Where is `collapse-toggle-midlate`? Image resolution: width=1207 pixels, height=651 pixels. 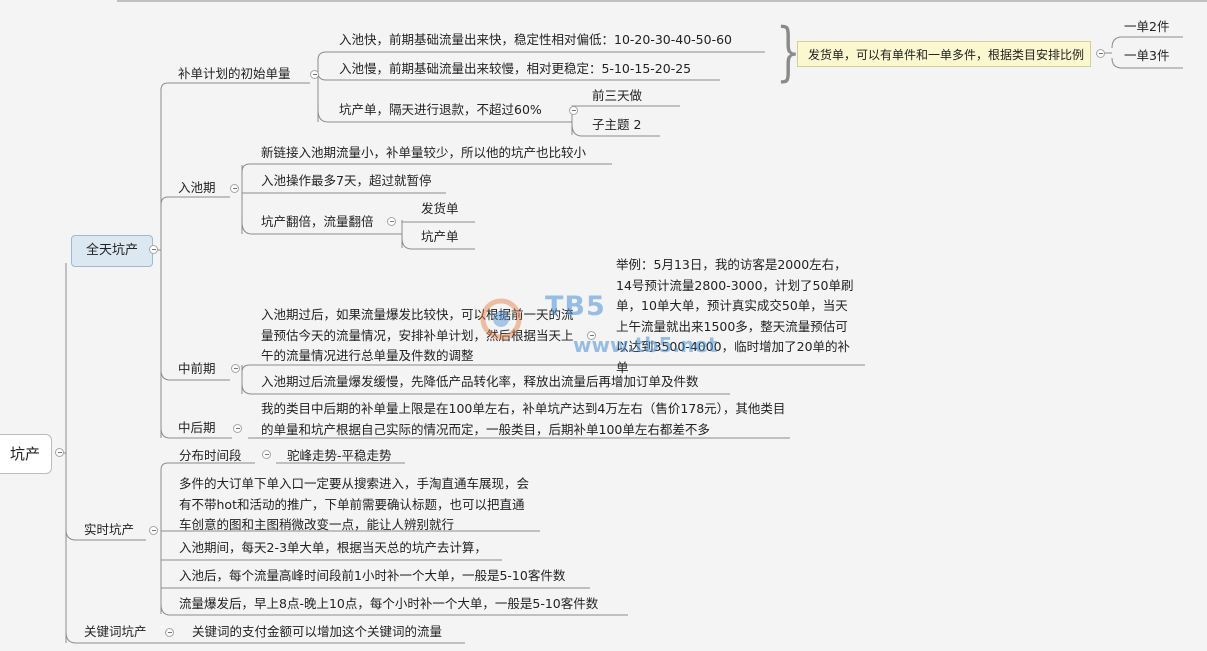
collapse-toggle-midlate is located at coordinates (237, 428).